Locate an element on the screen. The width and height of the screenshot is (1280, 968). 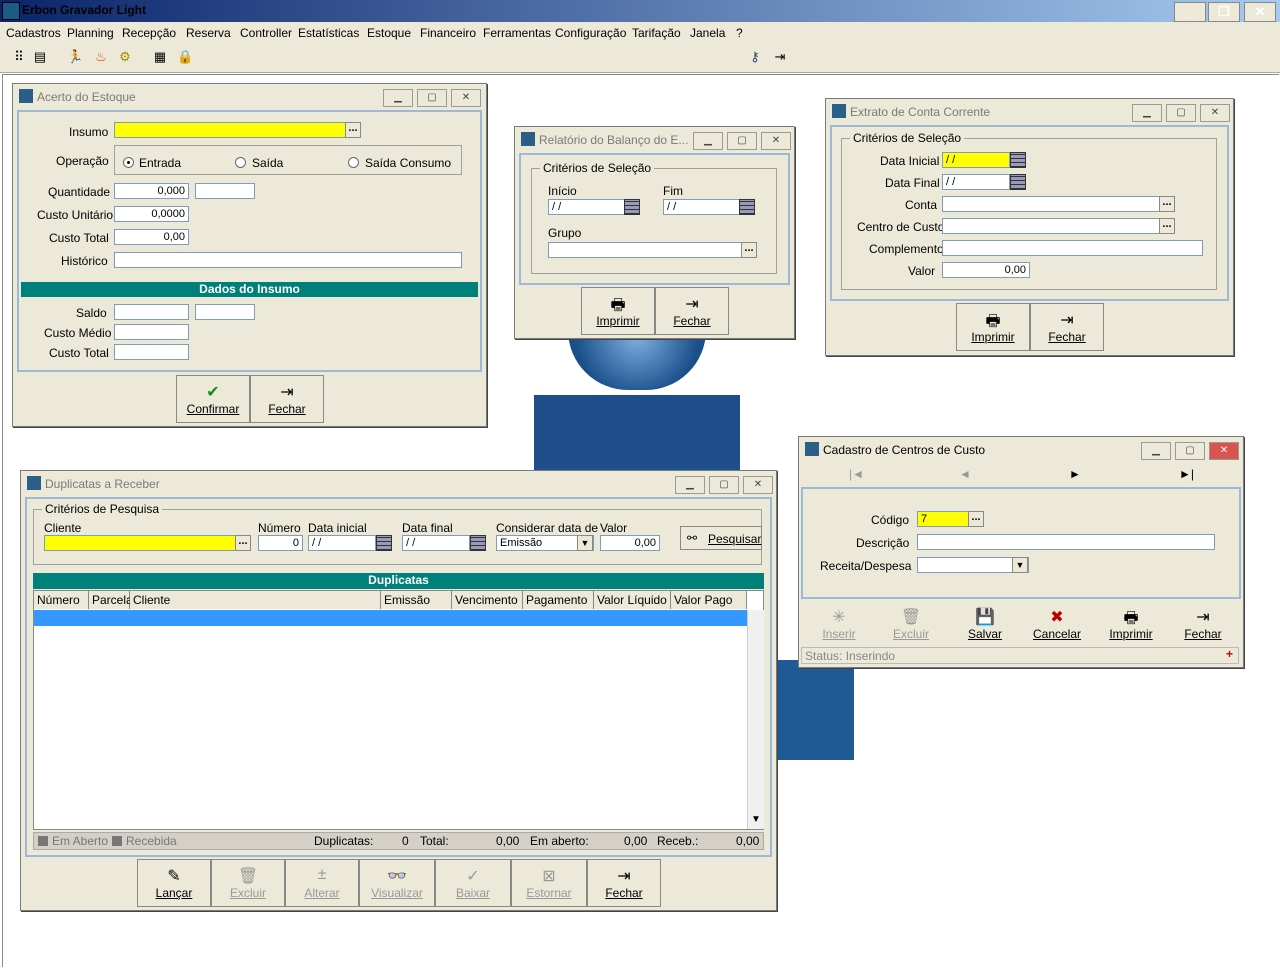
saida-radio is located at coordinates (240, 162).